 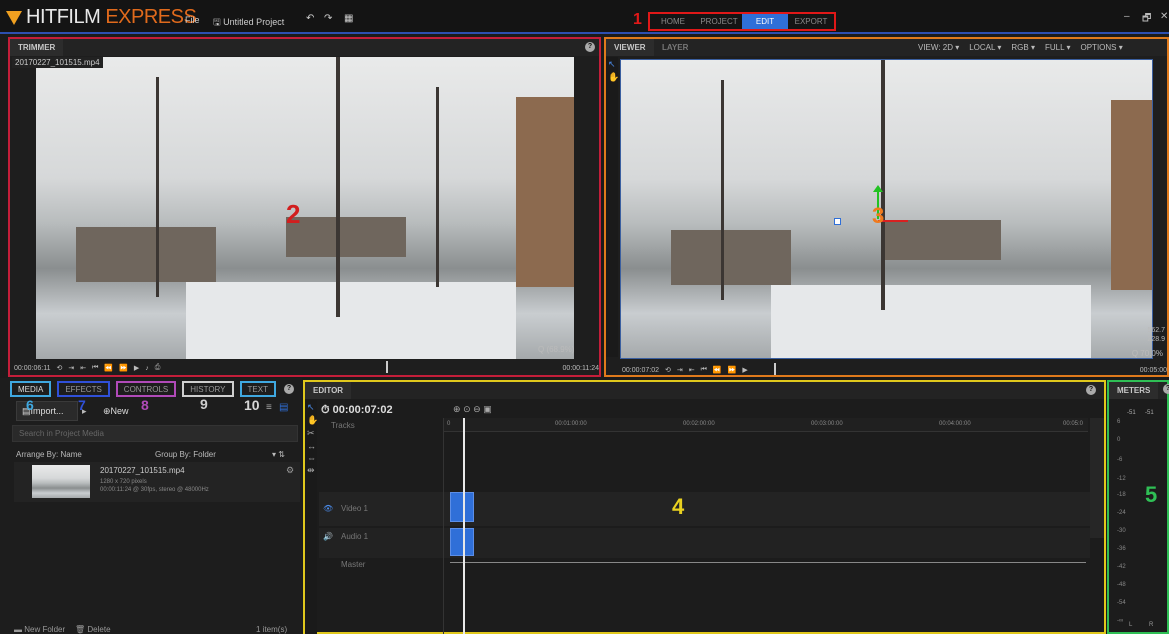 I want to click on media-thumbnail, so click(x=61, y=481).